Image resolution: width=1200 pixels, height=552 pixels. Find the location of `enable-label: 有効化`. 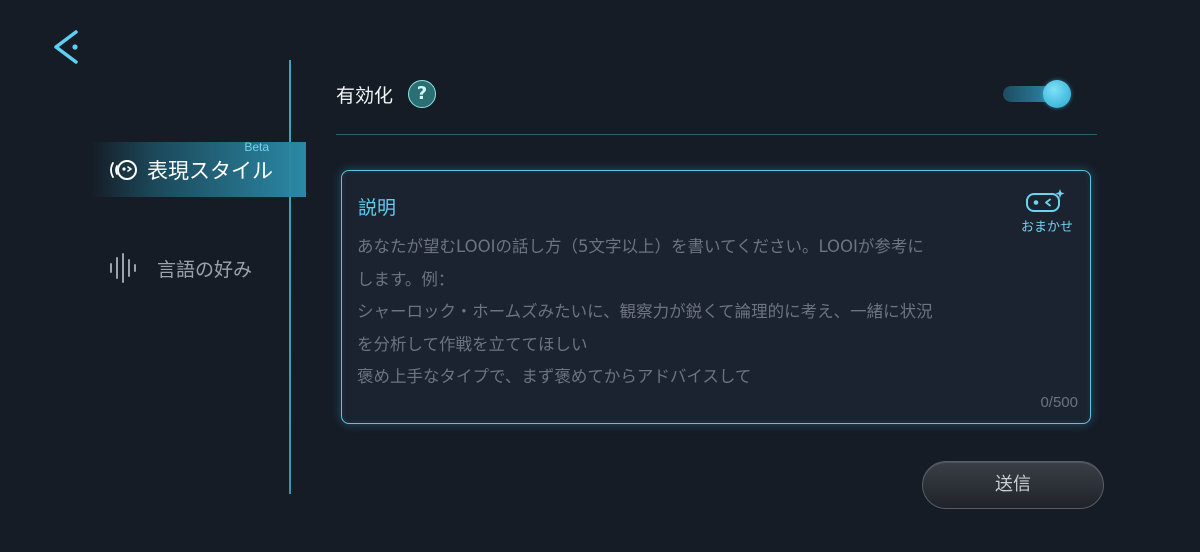

enable-label: 有効化 is located at coordinates (365, 96).